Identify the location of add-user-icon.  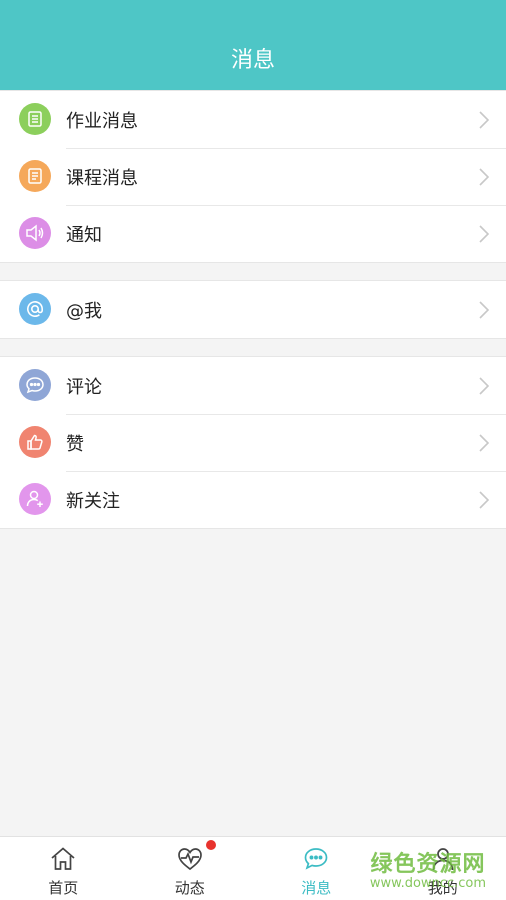
(35, 499).